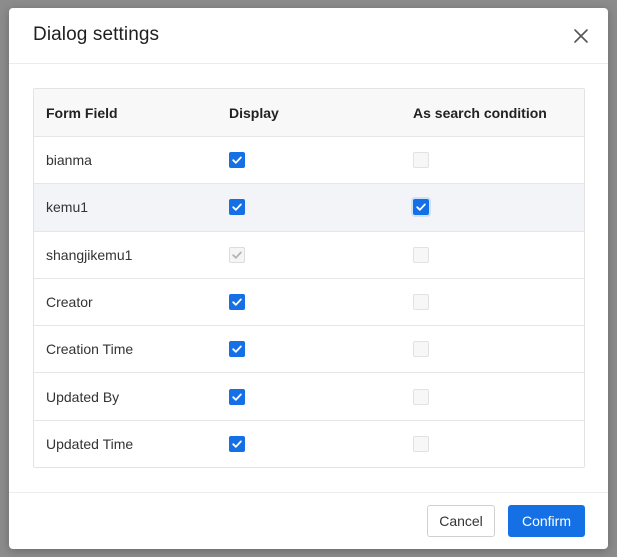 The width and height of the screenshot is (617, 557). Describe the element at coordinates (69, 302) in the screenshot. I see `form-field-name: Creator` at that location.